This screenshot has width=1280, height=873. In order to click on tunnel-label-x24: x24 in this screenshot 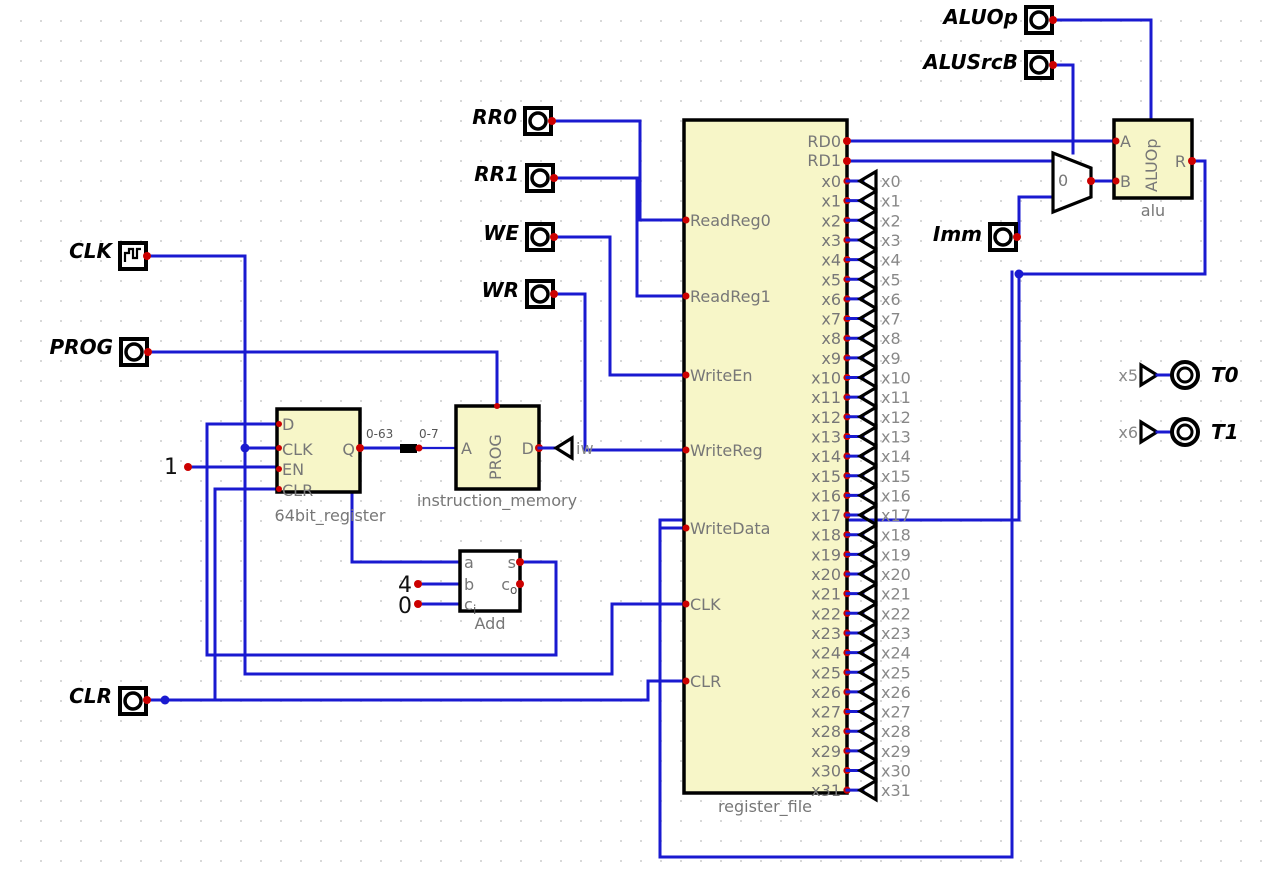, I will do `click(896, 653)`.